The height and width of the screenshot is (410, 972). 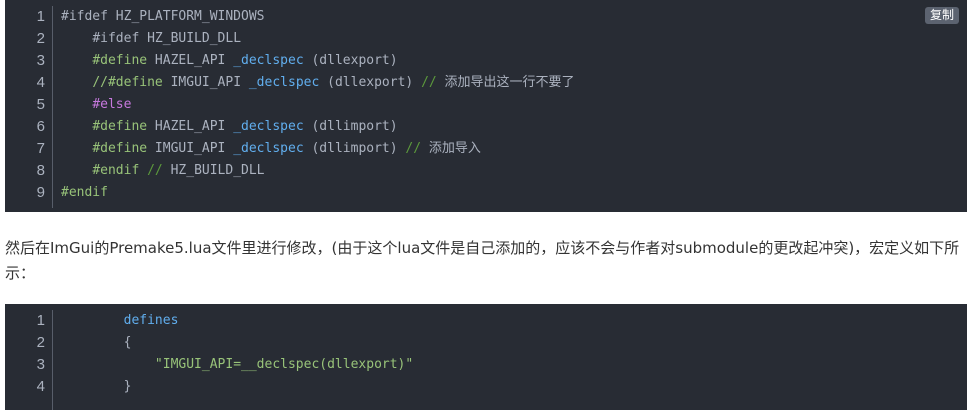 What do you see at coordinates (509, 82) in the screenshot?
I see `code-token: 添加导出这一行不要了` at bounding box center [509, 82].